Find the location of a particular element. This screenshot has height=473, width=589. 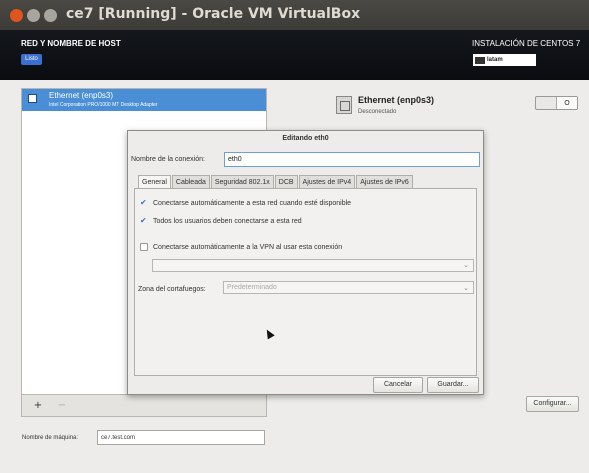

tab-ipv6: Ajustes de IPv6 is located at coordinates (384, 182).